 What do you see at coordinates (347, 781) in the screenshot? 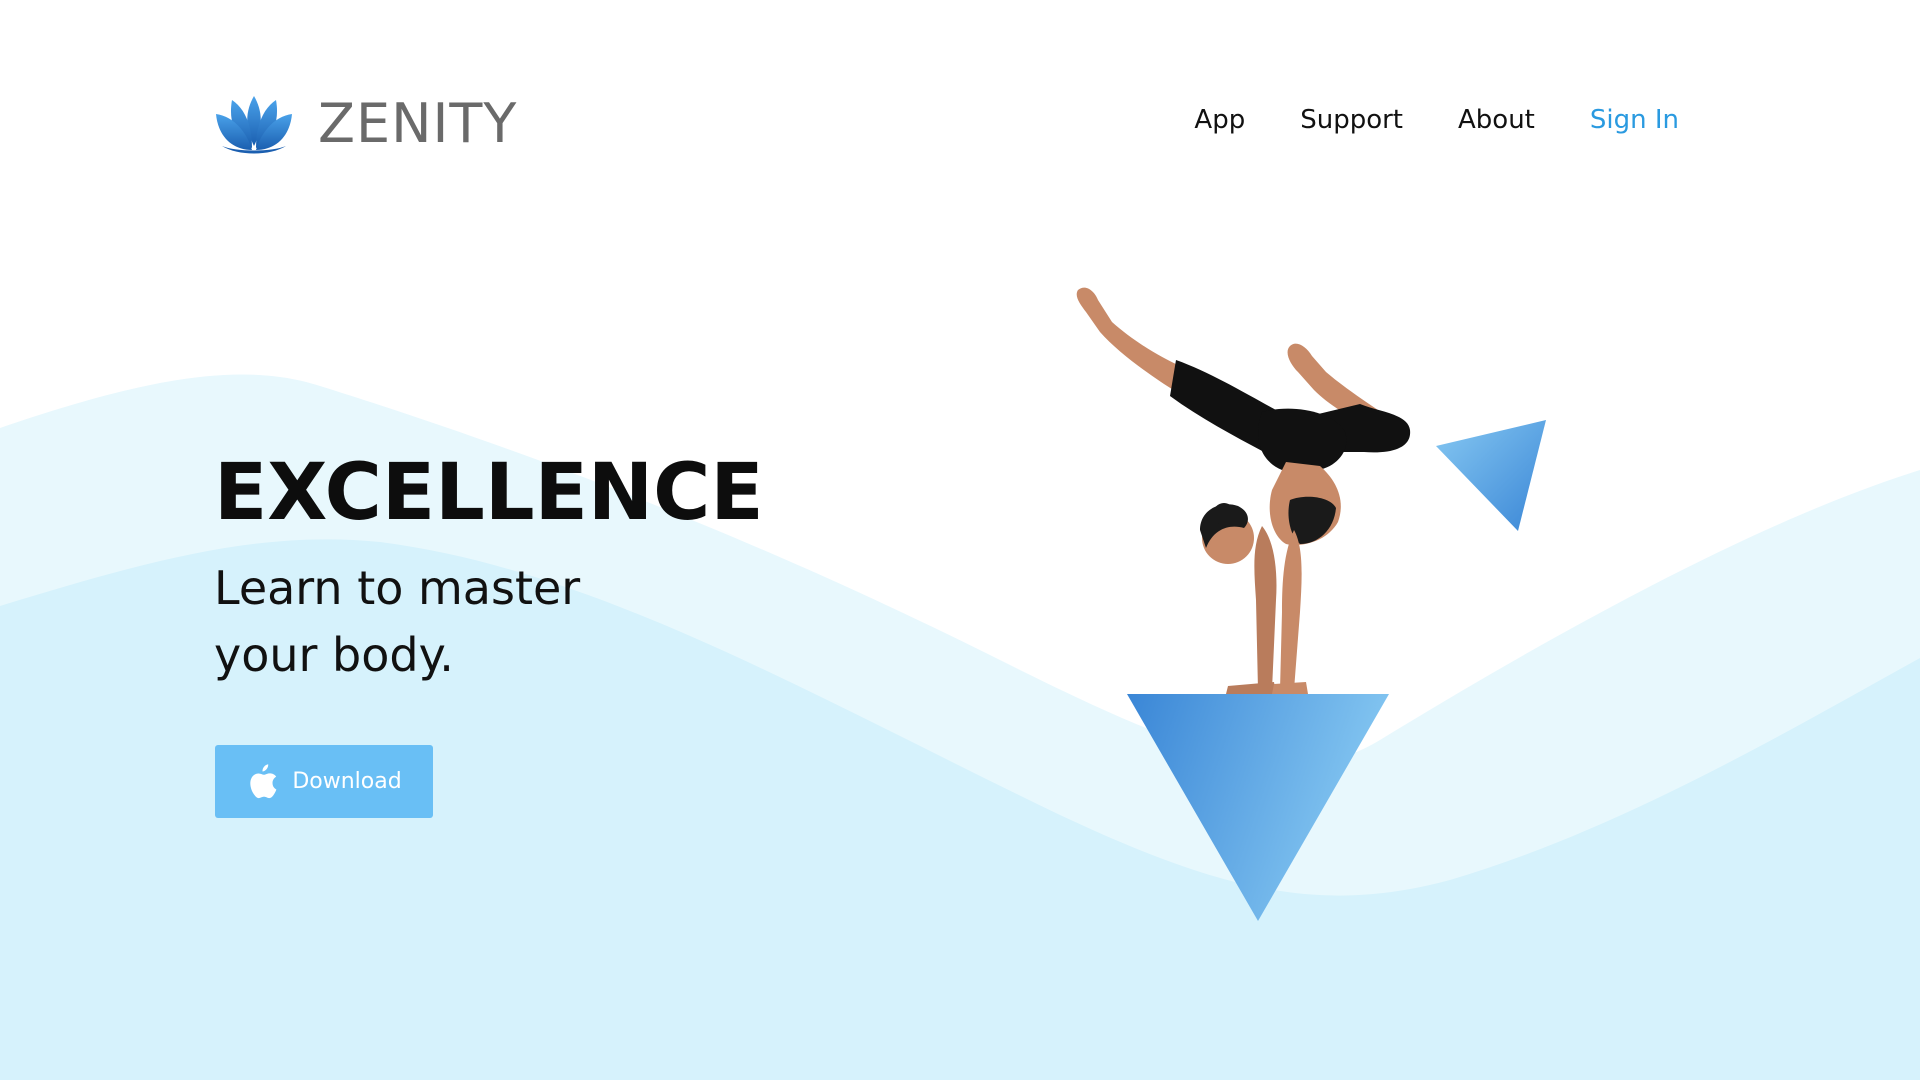
I see `download-label: Download` at bounding box center [347, 781].